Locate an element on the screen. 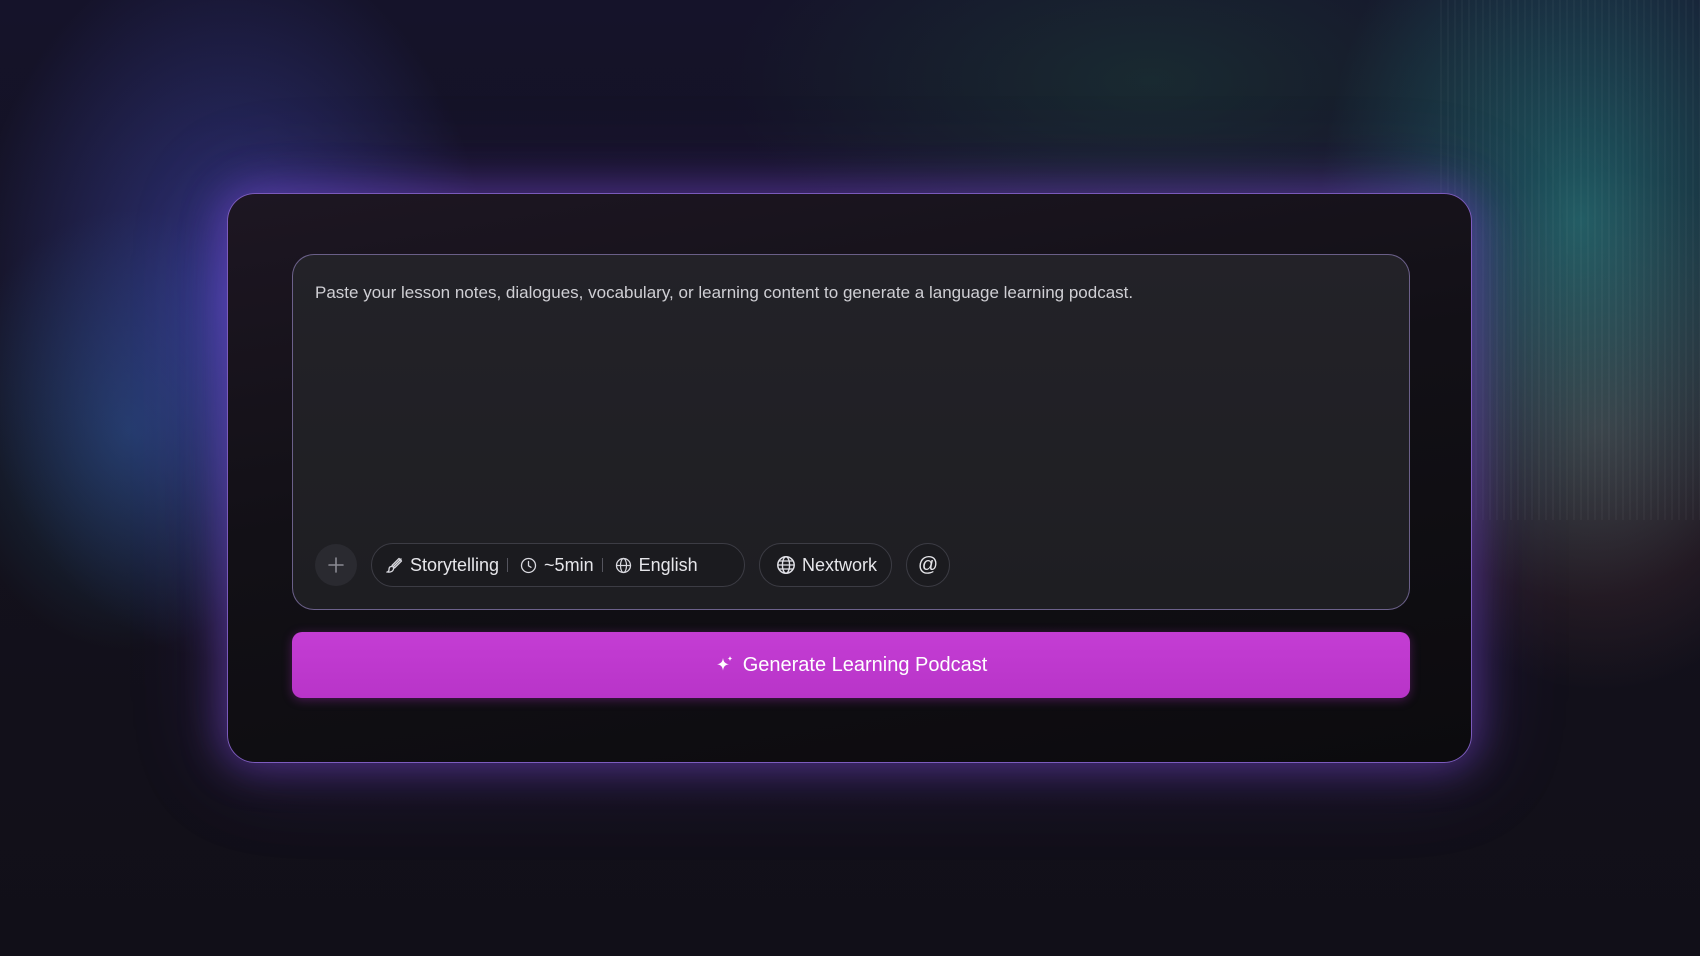 Image resolution: width=1700 pixels, height=956 pixels. add-attachment-button is located at coordinates (336, 565).